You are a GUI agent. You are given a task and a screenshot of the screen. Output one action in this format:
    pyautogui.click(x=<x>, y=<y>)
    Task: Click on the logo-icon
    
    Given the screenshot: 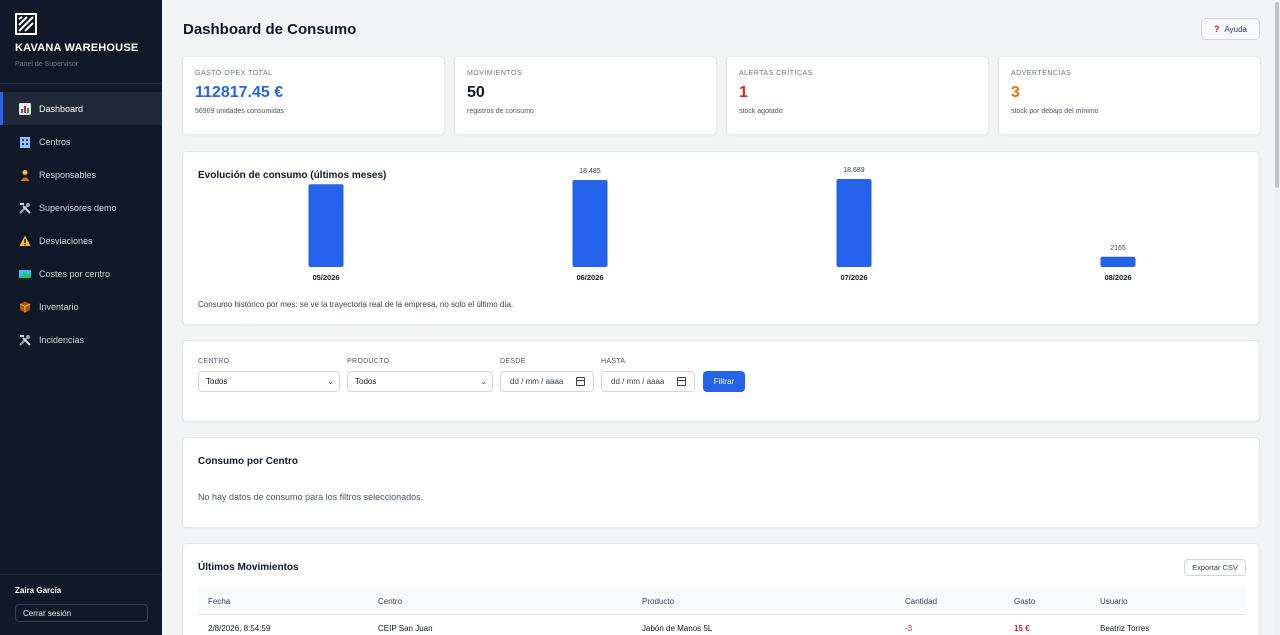 What is the action you would take?
    pyautogui.click(x=26, y=24)
    